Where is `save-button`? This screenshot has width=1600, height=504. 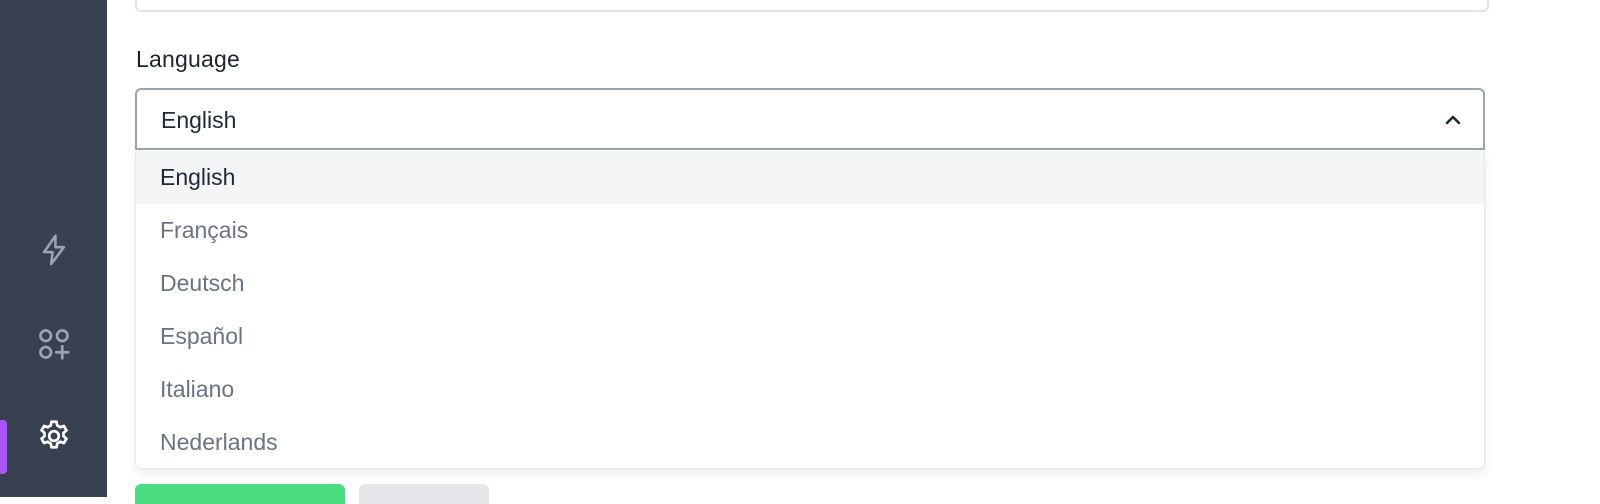 save-button is located at coordinates (240, 494).